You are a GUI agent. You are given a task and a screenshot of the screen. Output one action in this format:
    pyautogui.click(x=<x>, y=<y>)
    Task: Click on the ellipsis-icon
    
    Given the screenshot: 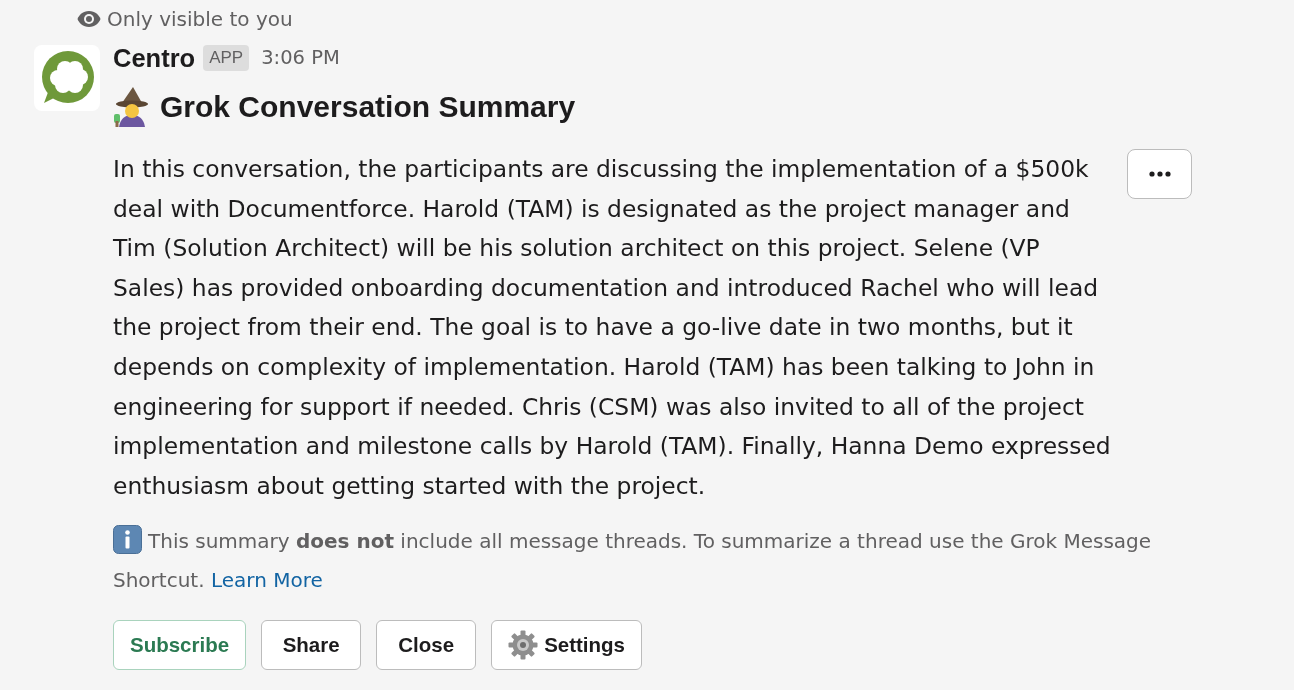 What is the action you would take?
    pyautogui.click(x=1159, y=174)
    